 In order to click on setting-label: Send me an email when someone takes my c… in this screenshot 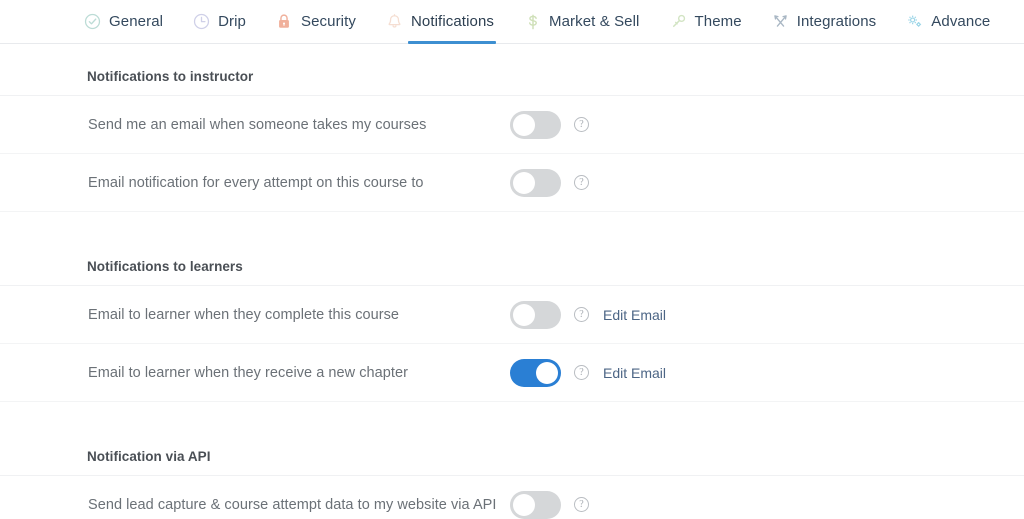, I will do `click(257, 124)`.